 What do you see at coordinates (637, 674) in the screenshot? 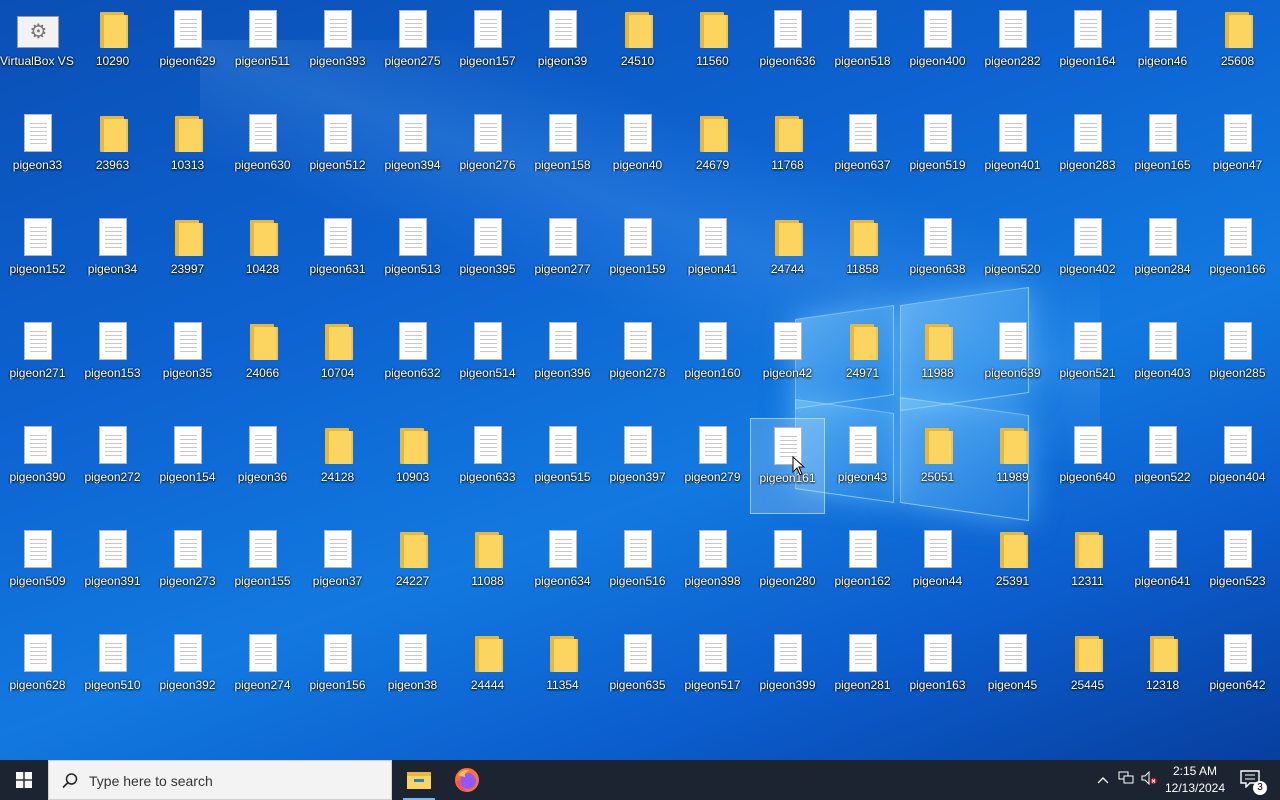
I see `desktop-file: pigeon635` at bounding box center [637, 674].